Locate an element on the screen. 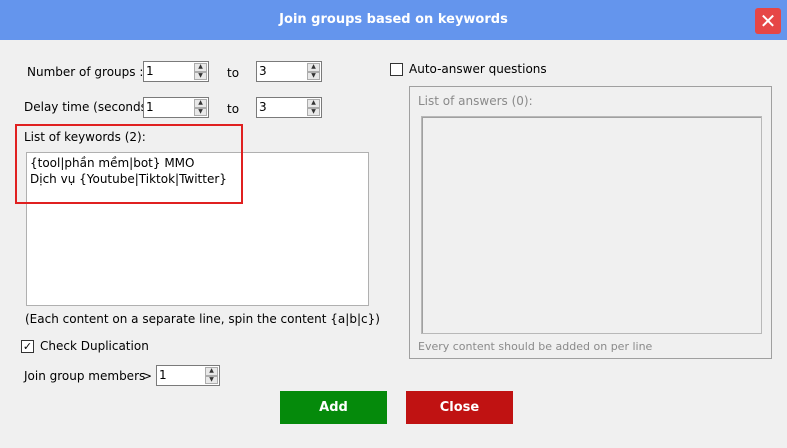 The width and height of the screenshot is (787, 448). delay-to-stepper: 3 ▲ ▼ is located at coordinates (289, 107).